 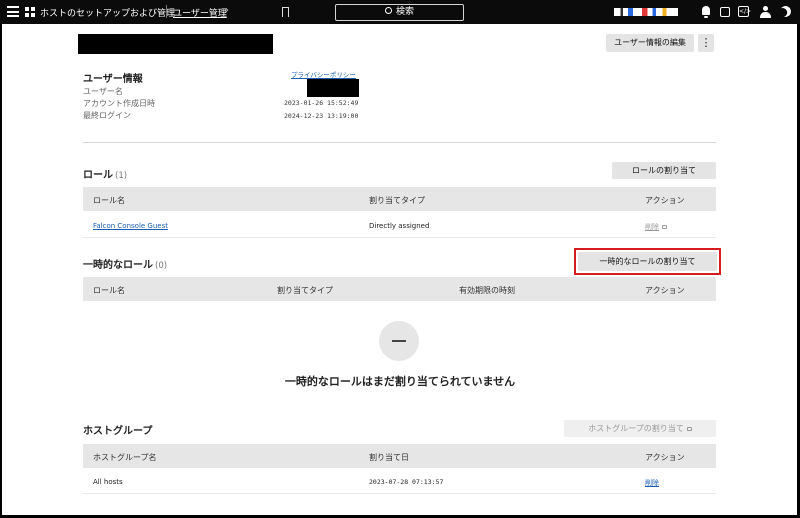 What do you see at coordinates (399, 289) in the screenshot?
I see `temp-roles-table-header: ロール名 割り当てタイプ 有効期限の時刻 アクション` at bounding box center [399, 289].